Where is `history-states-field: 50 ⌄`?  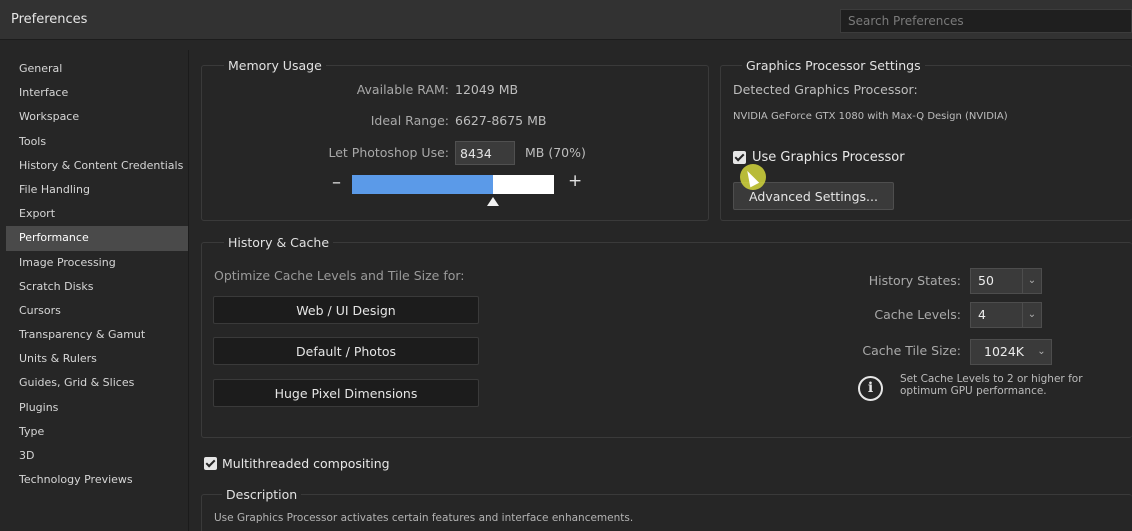
history-states-field: 50 ⌄ is located at coordinates (1006, 281).